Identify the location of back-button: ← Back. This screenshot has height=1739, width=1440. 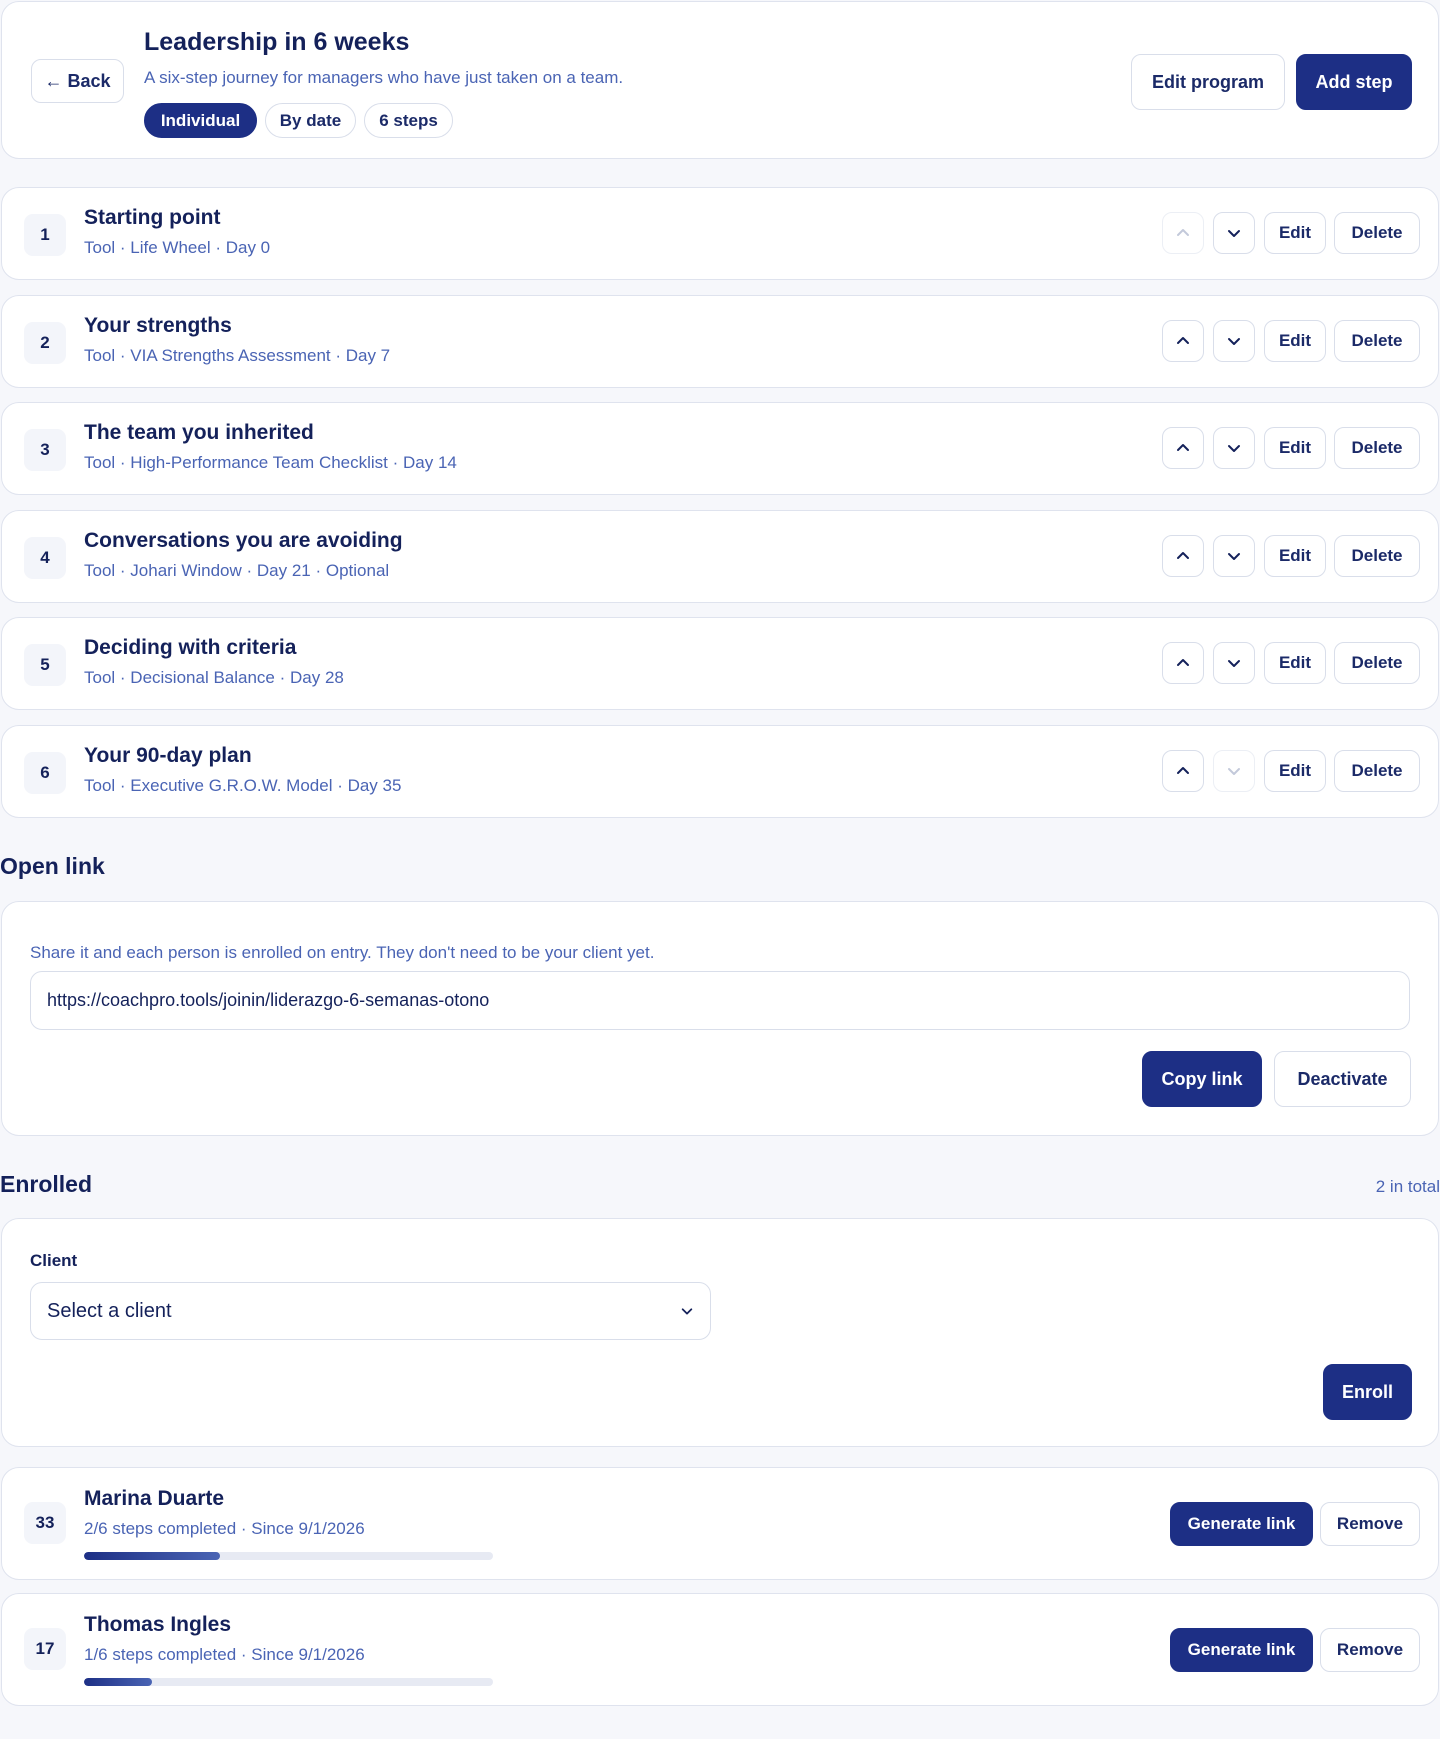
(77, 81).